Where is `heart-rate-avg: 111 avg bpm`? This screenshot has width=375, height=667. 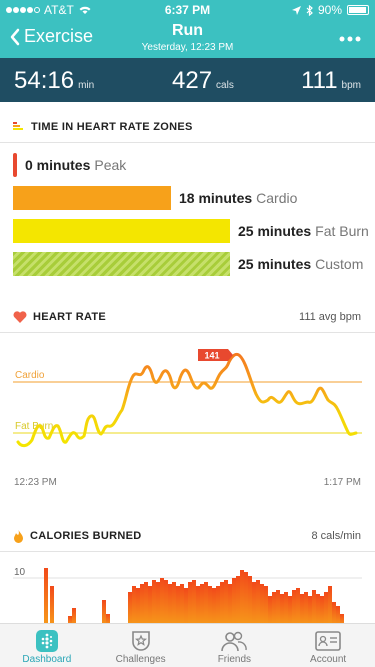 heart-rate-avg: 111 avg bpm is located at coordinates (330, 317).